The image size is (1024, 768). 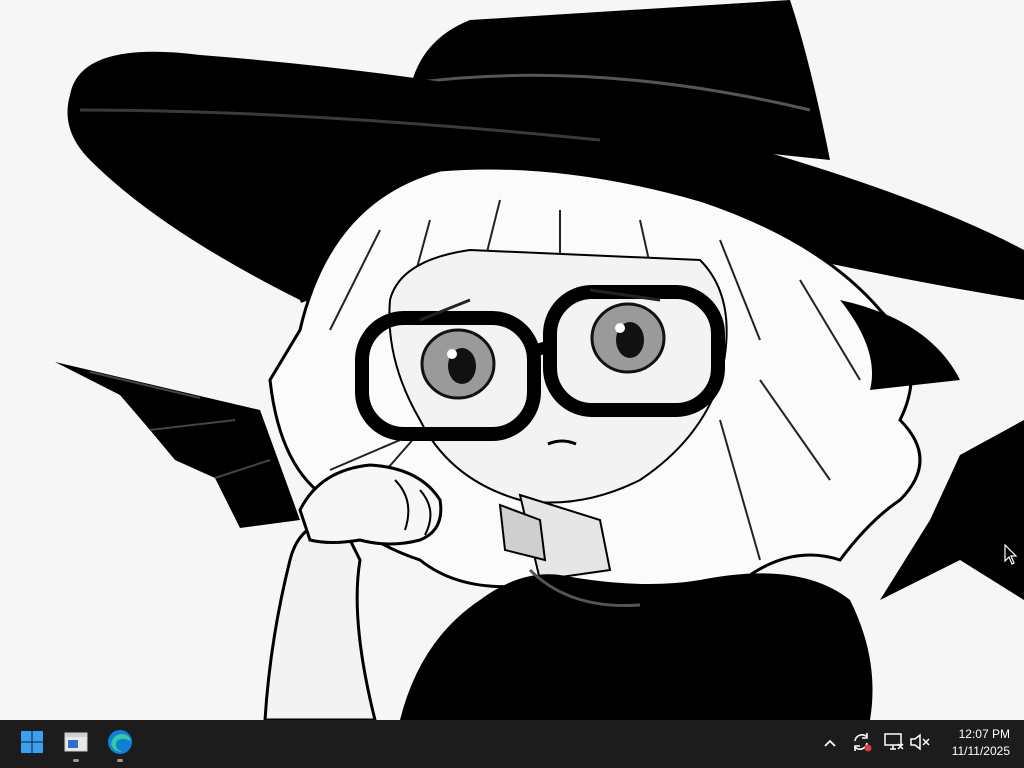 I want to click on volume-muted-icon, so click(x=920, y=744).